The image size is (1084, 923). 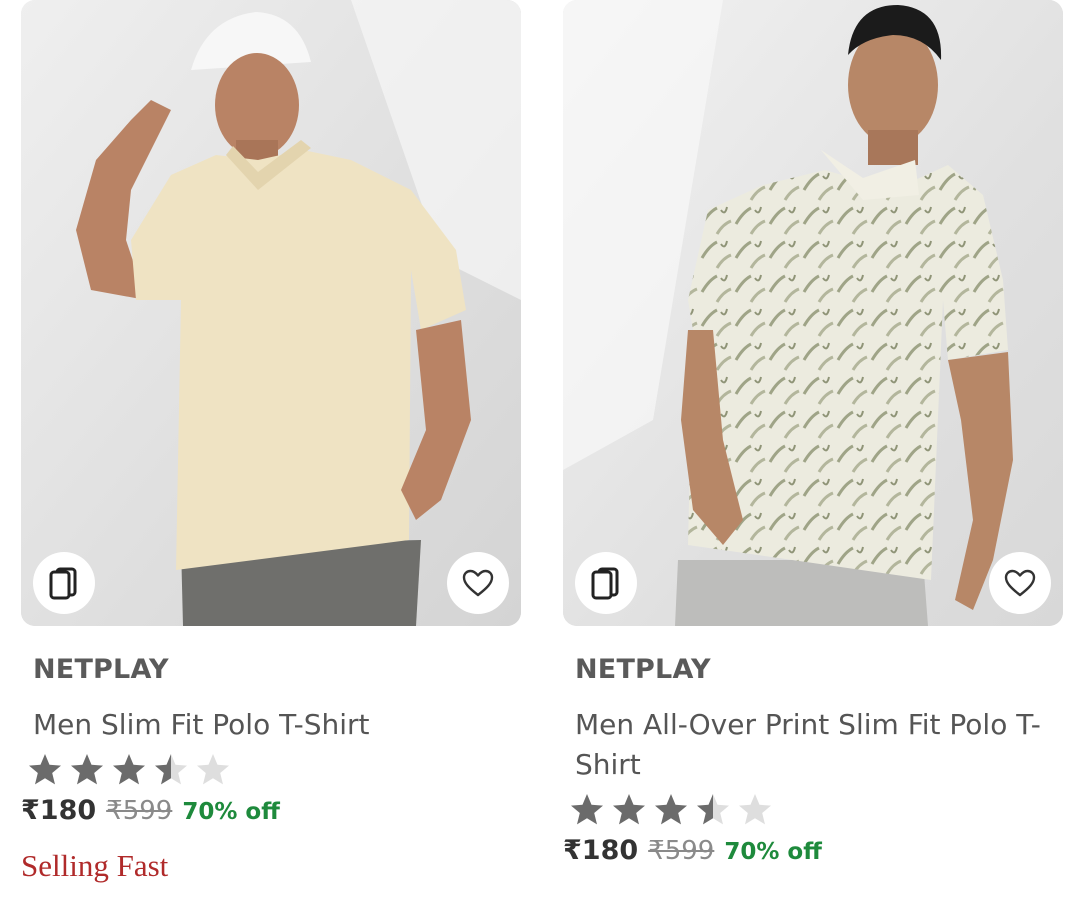 I want to click on product-title: Men All-Over Print Slim Fit Polo T-Shirt, so click(x=815, y=745).